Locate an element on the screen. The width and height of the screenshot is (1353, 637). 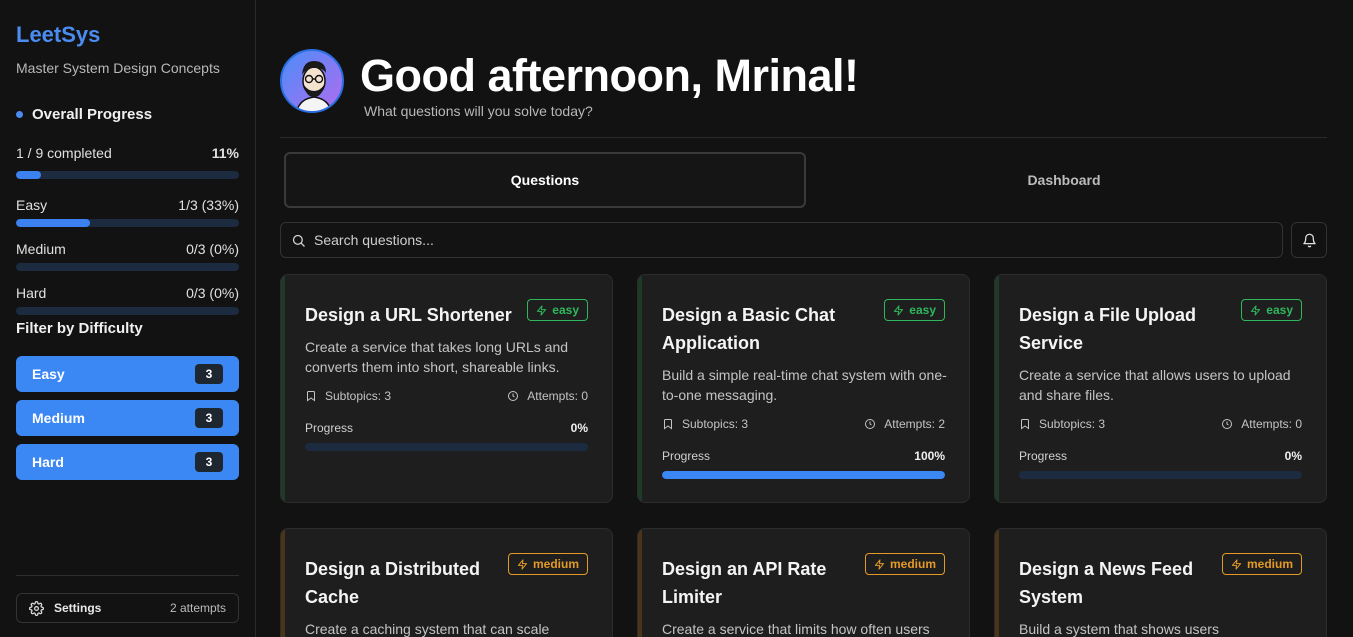
filter-title: Filter by Difficulty is located at coordinates (79, 328).